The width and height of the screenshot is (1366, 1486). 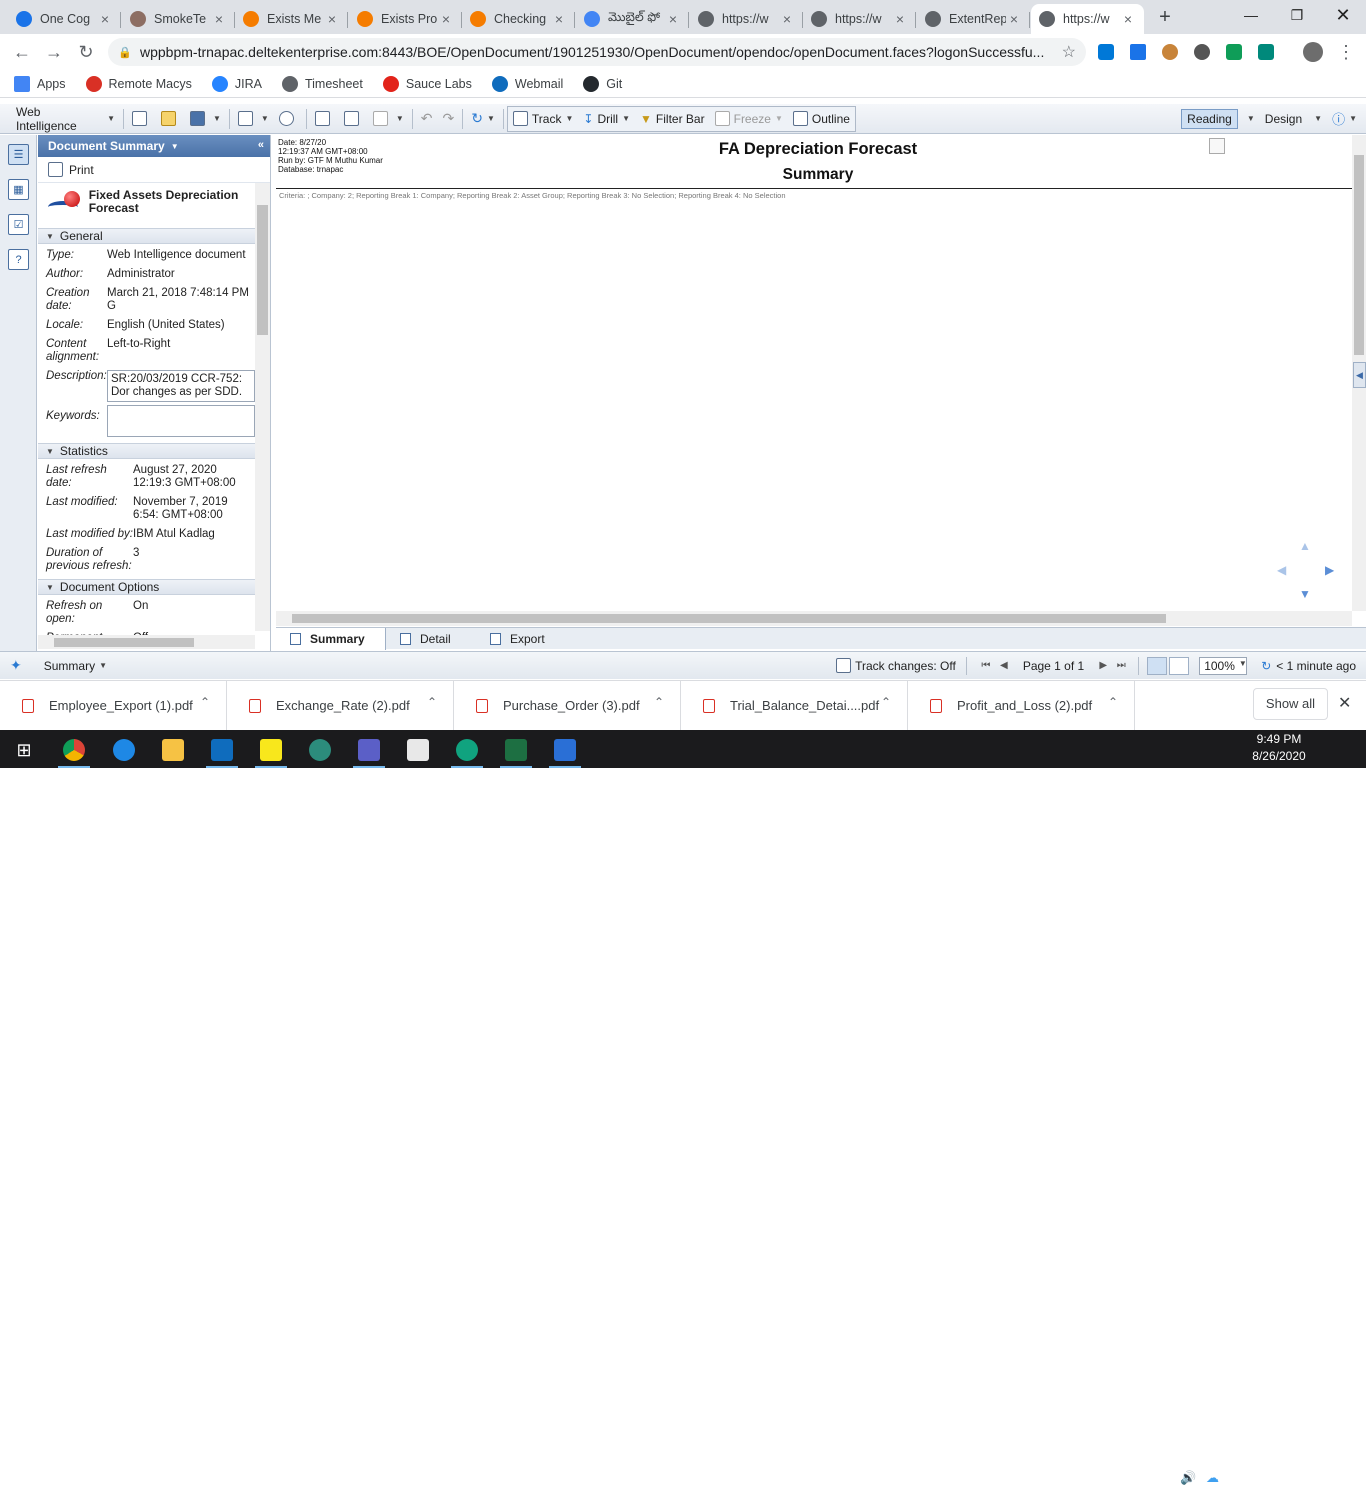 What do you see at coordinates (320, 750) in the screenshot?
I see `taskbar-app-circle` at bounding box center [320, 750].